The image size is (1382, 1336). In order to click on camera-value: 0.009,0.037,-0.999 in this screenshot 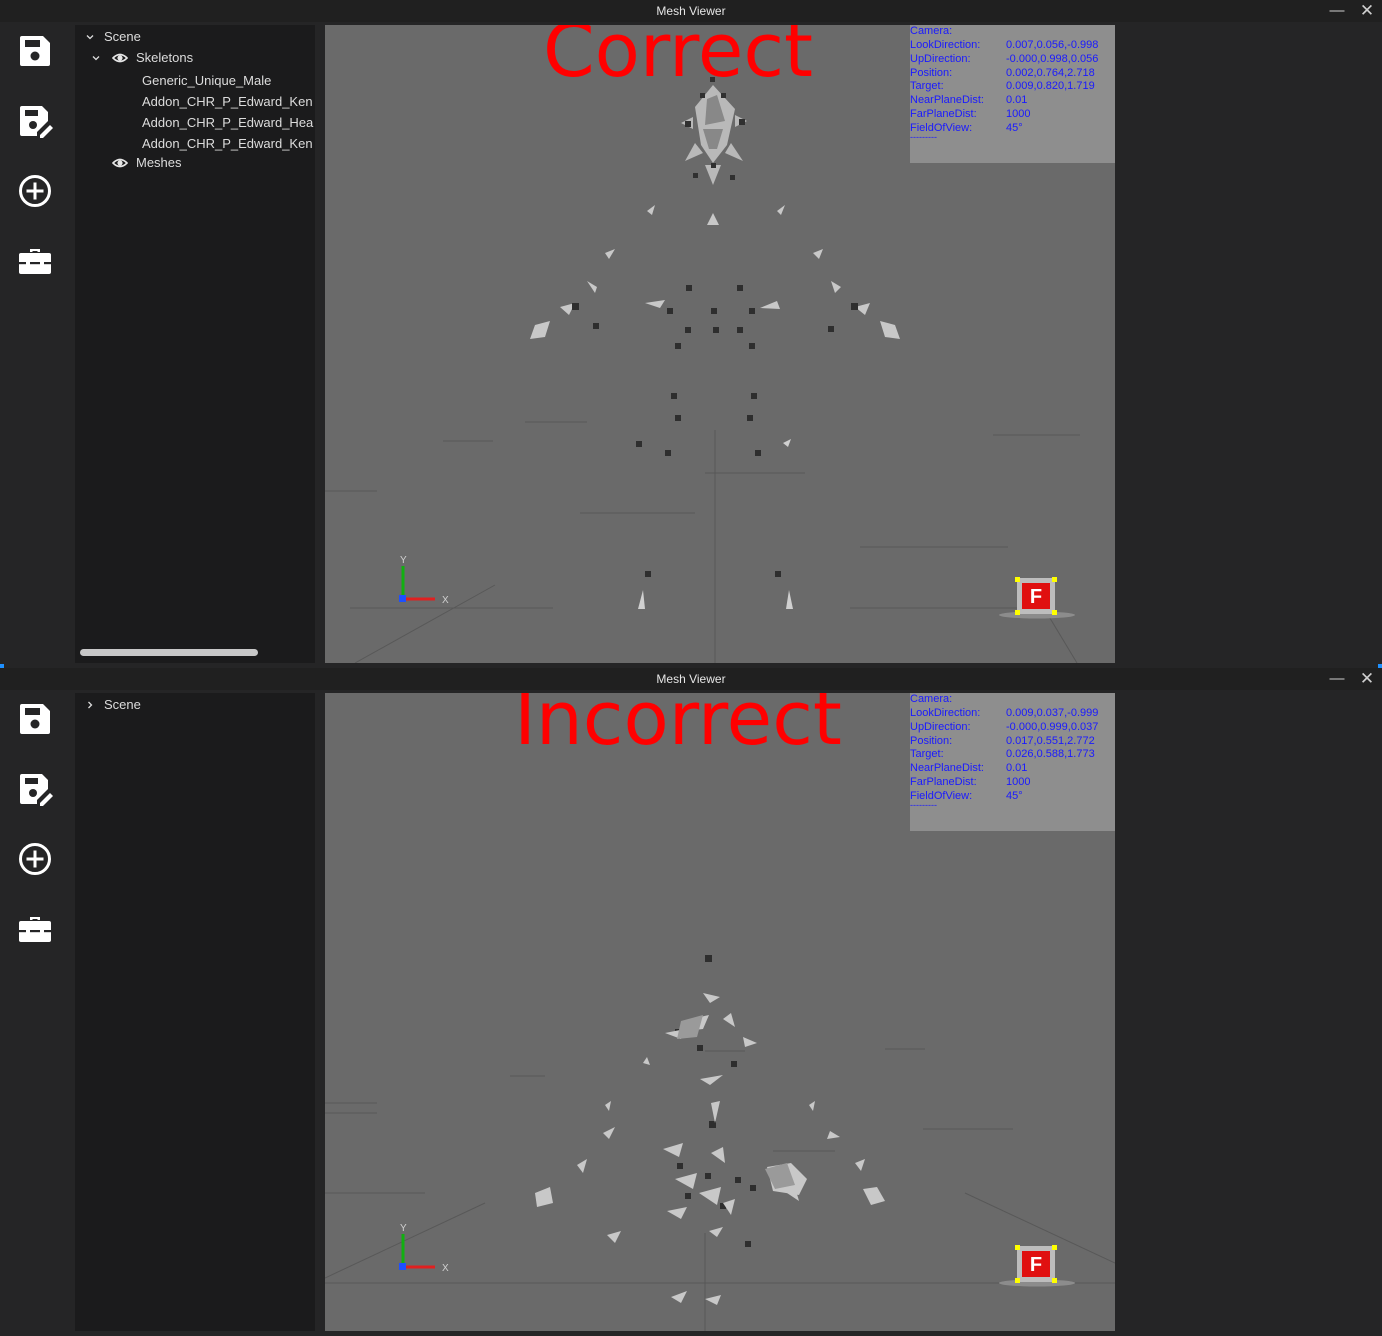, I will do `click(1052, 713)`.